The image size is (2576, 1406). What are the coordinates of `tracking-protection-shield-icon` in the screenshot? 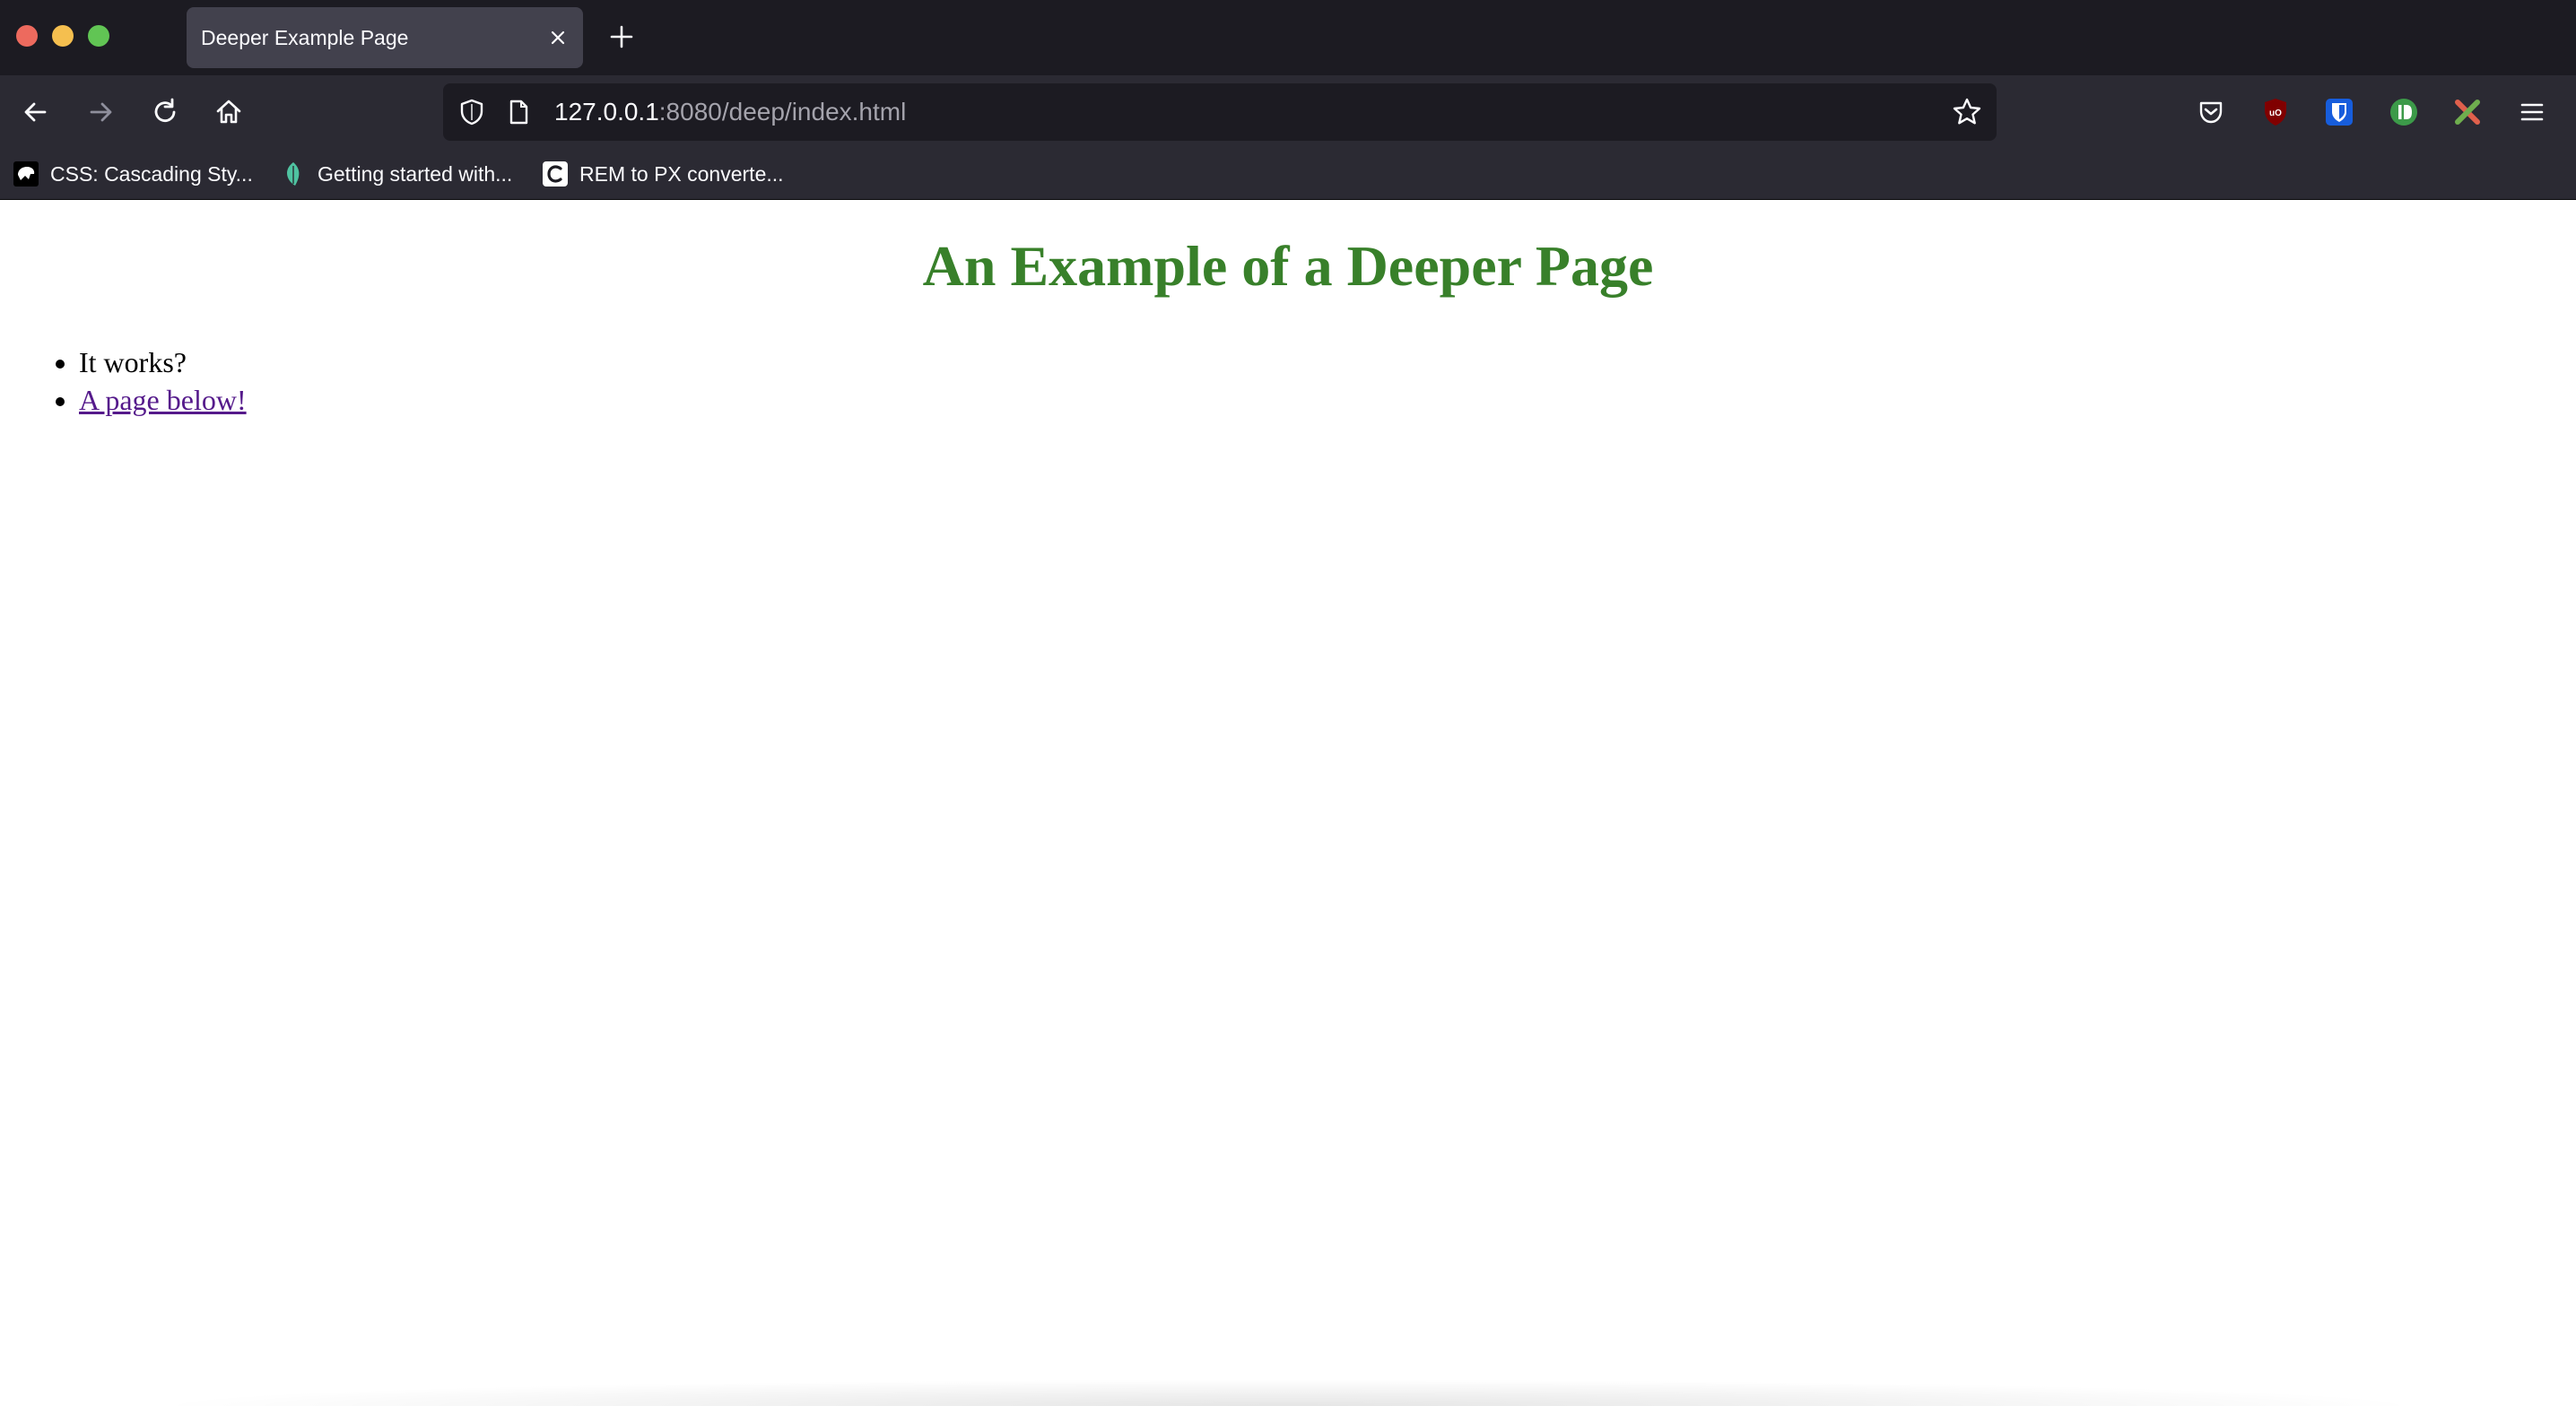 It's located at (472, 112).